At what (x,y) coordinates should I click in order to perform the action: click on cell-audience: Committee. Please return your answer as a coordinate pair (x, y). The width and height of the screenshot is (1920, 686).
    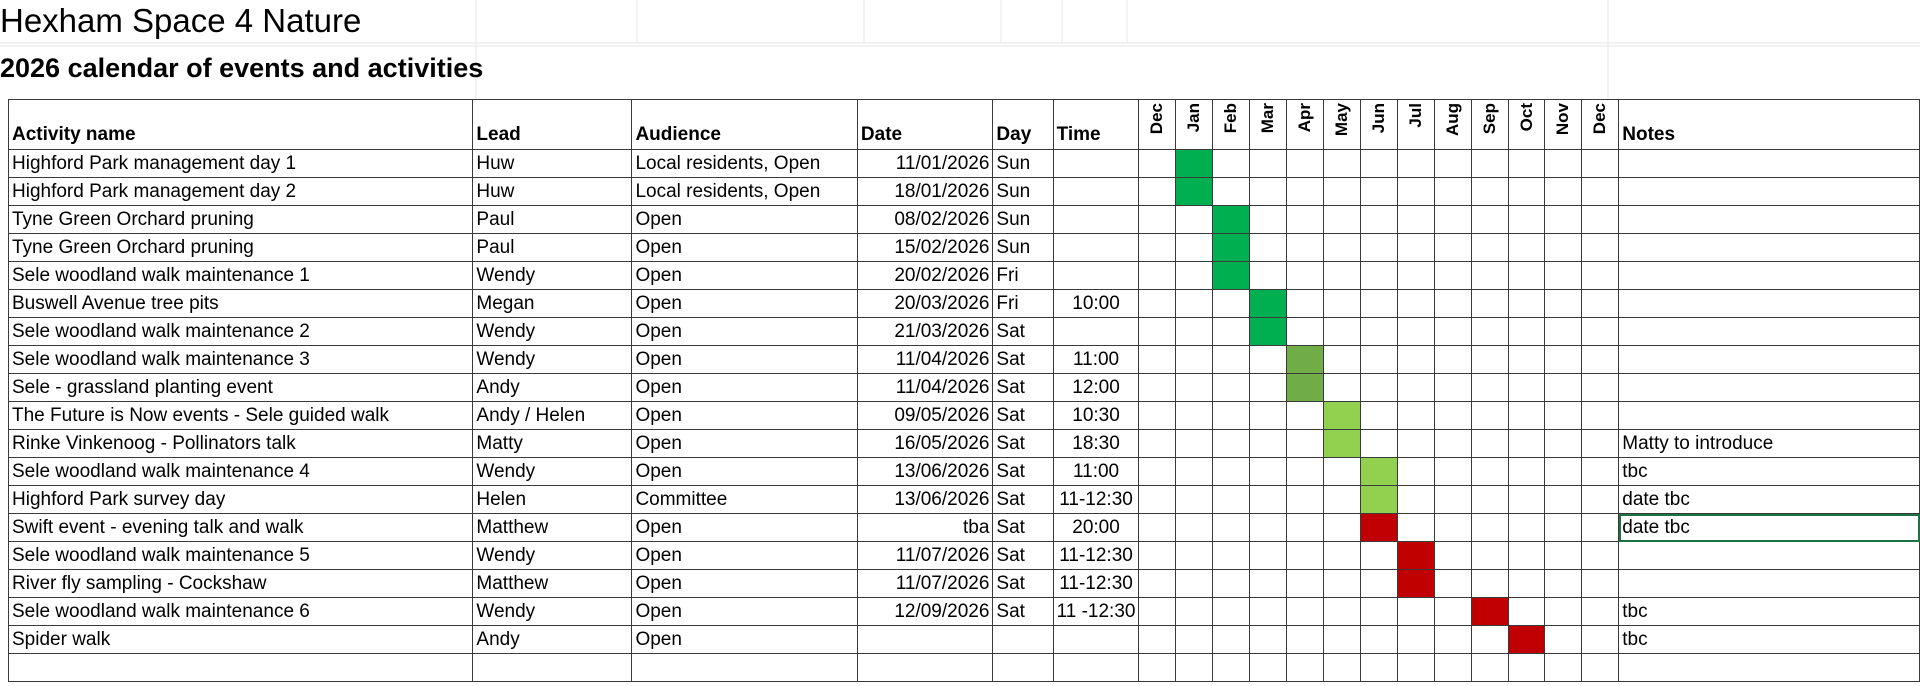
    Looking at the image, I should click on (744, 499).